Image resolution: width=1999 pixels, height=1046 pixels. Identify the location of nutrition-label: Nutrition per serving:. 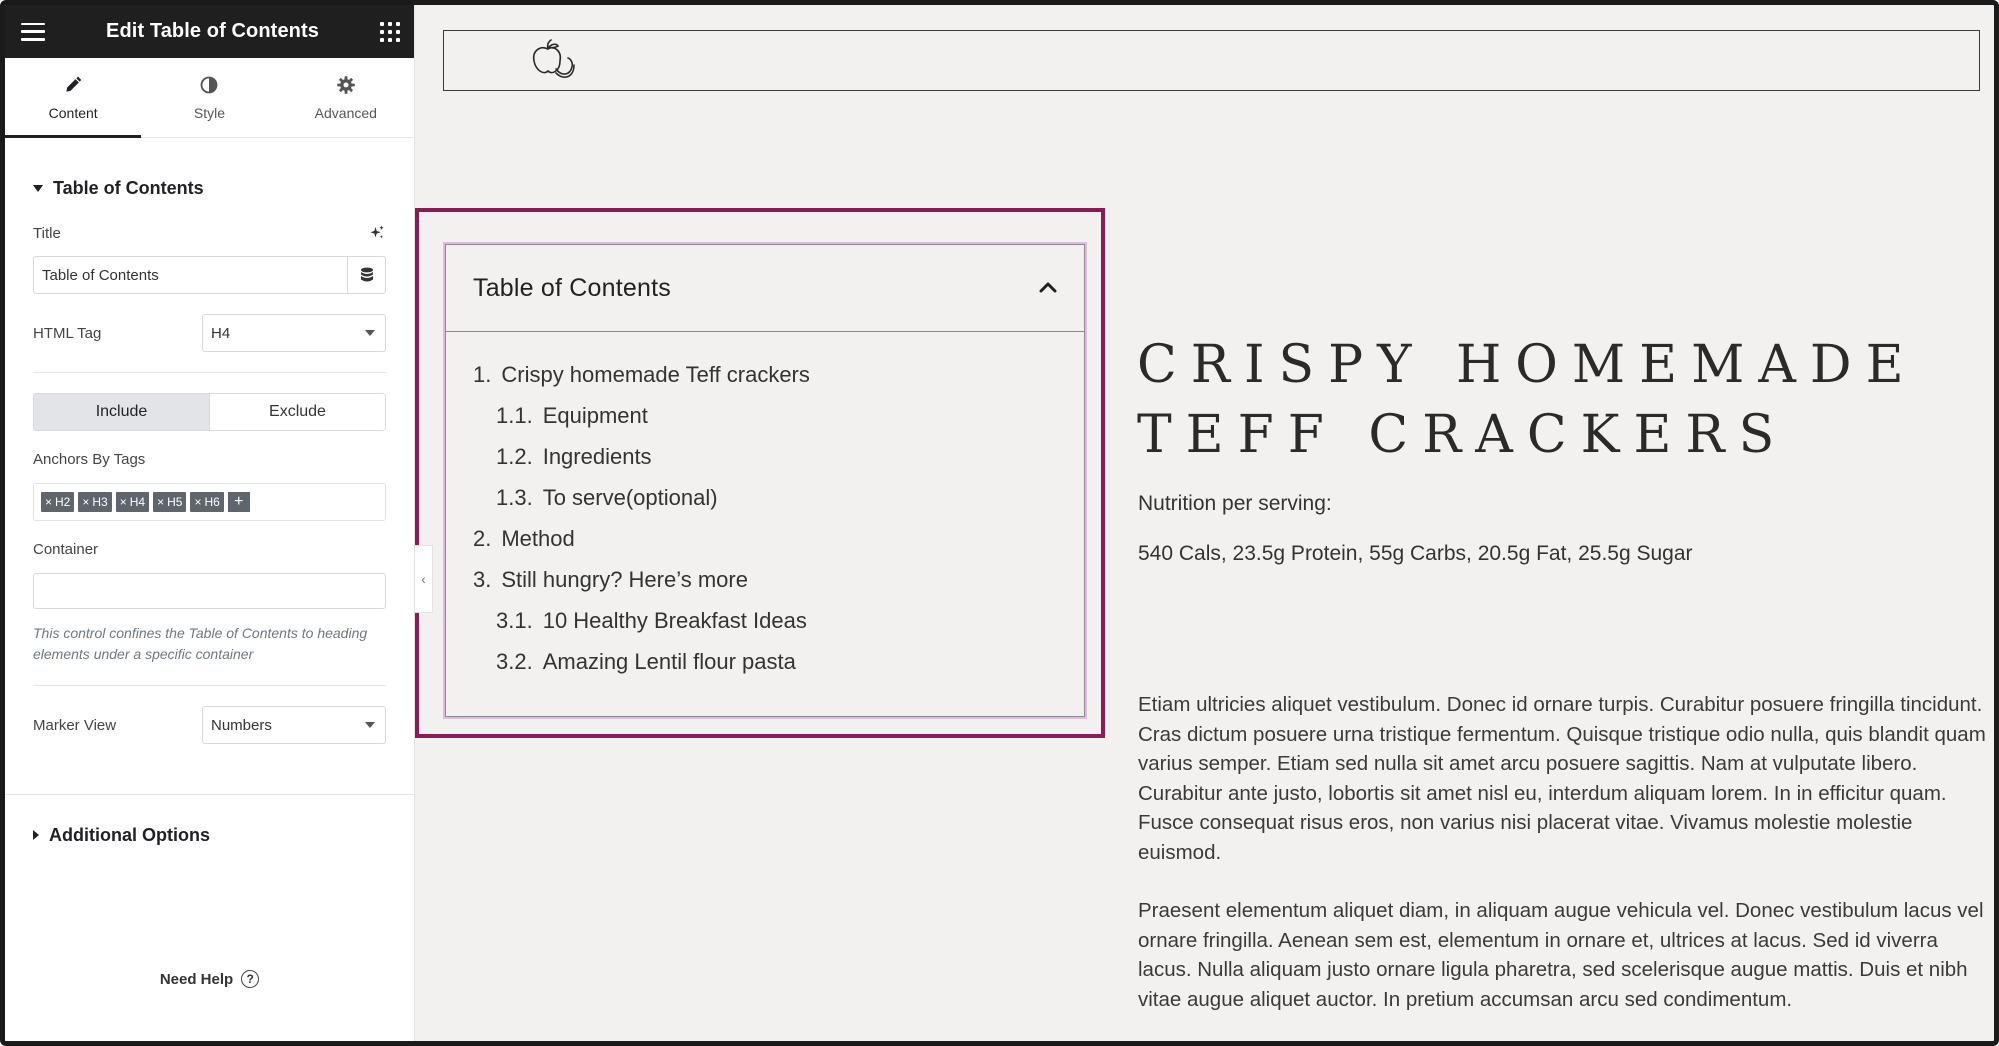
(1235, 503).